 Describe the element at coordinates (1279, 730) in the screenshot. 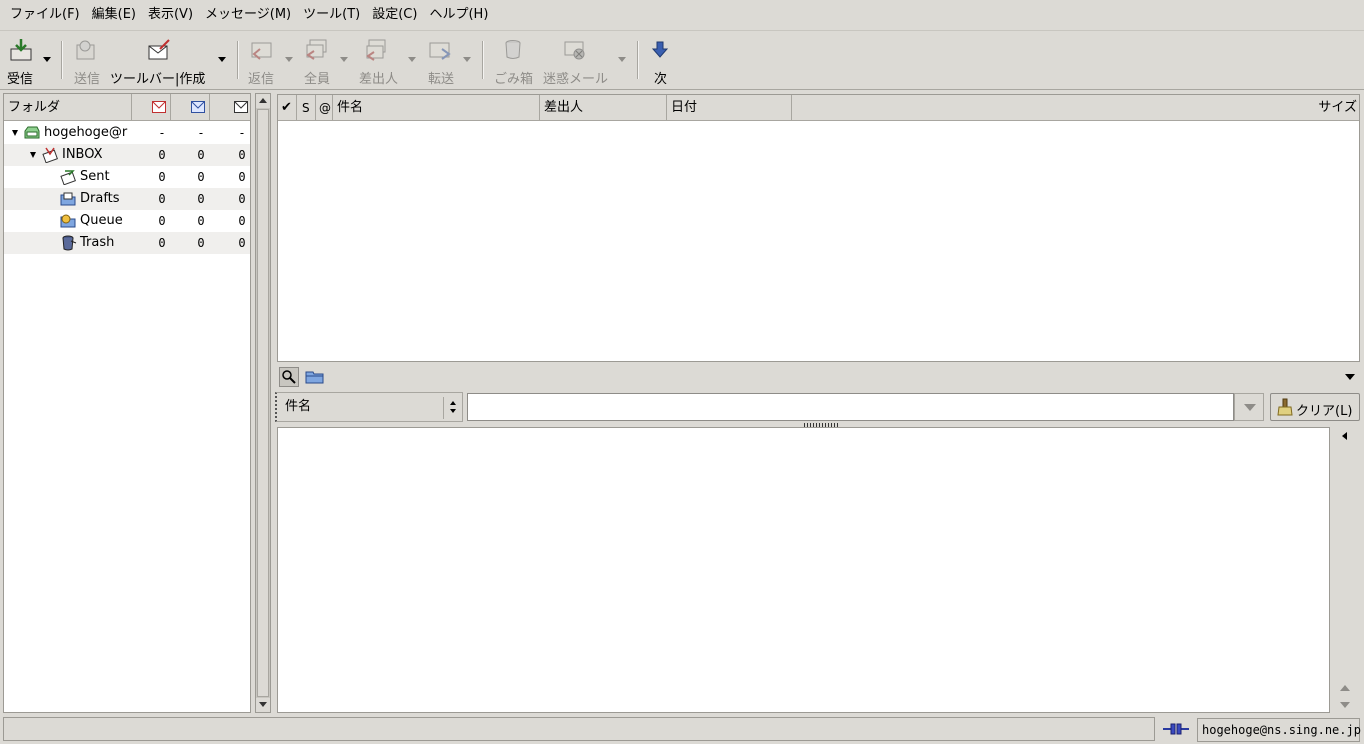

I see `account-status: hogehoge@ns.sing.ne.jp` at that location.